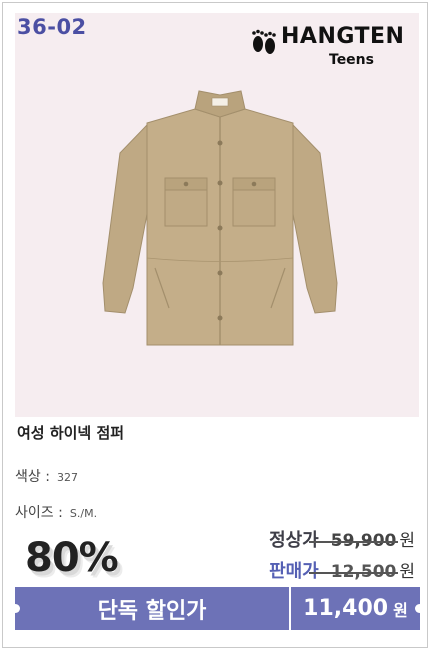  I want to click on sale-price-unit: 원, so click(407, 572).